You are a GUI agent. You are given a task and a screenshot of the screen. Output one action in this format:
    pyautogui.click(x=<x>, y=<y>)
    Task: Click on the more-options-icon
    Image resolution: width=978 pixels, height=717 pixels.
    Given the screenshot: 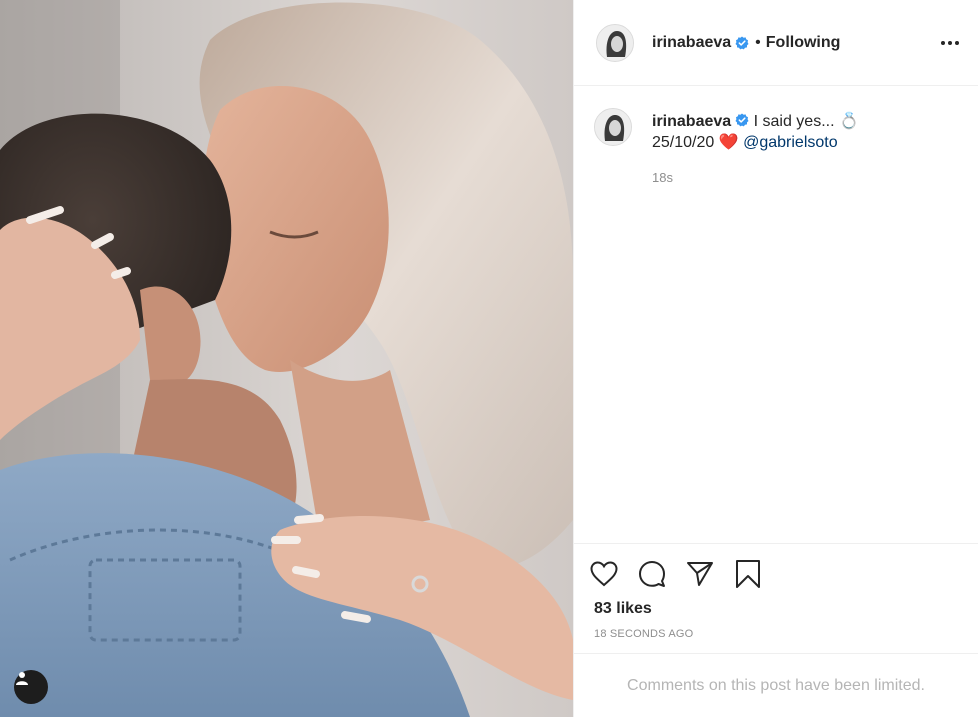 What is the action you would take?
    pyautogui.click(x=950, y=42)
    